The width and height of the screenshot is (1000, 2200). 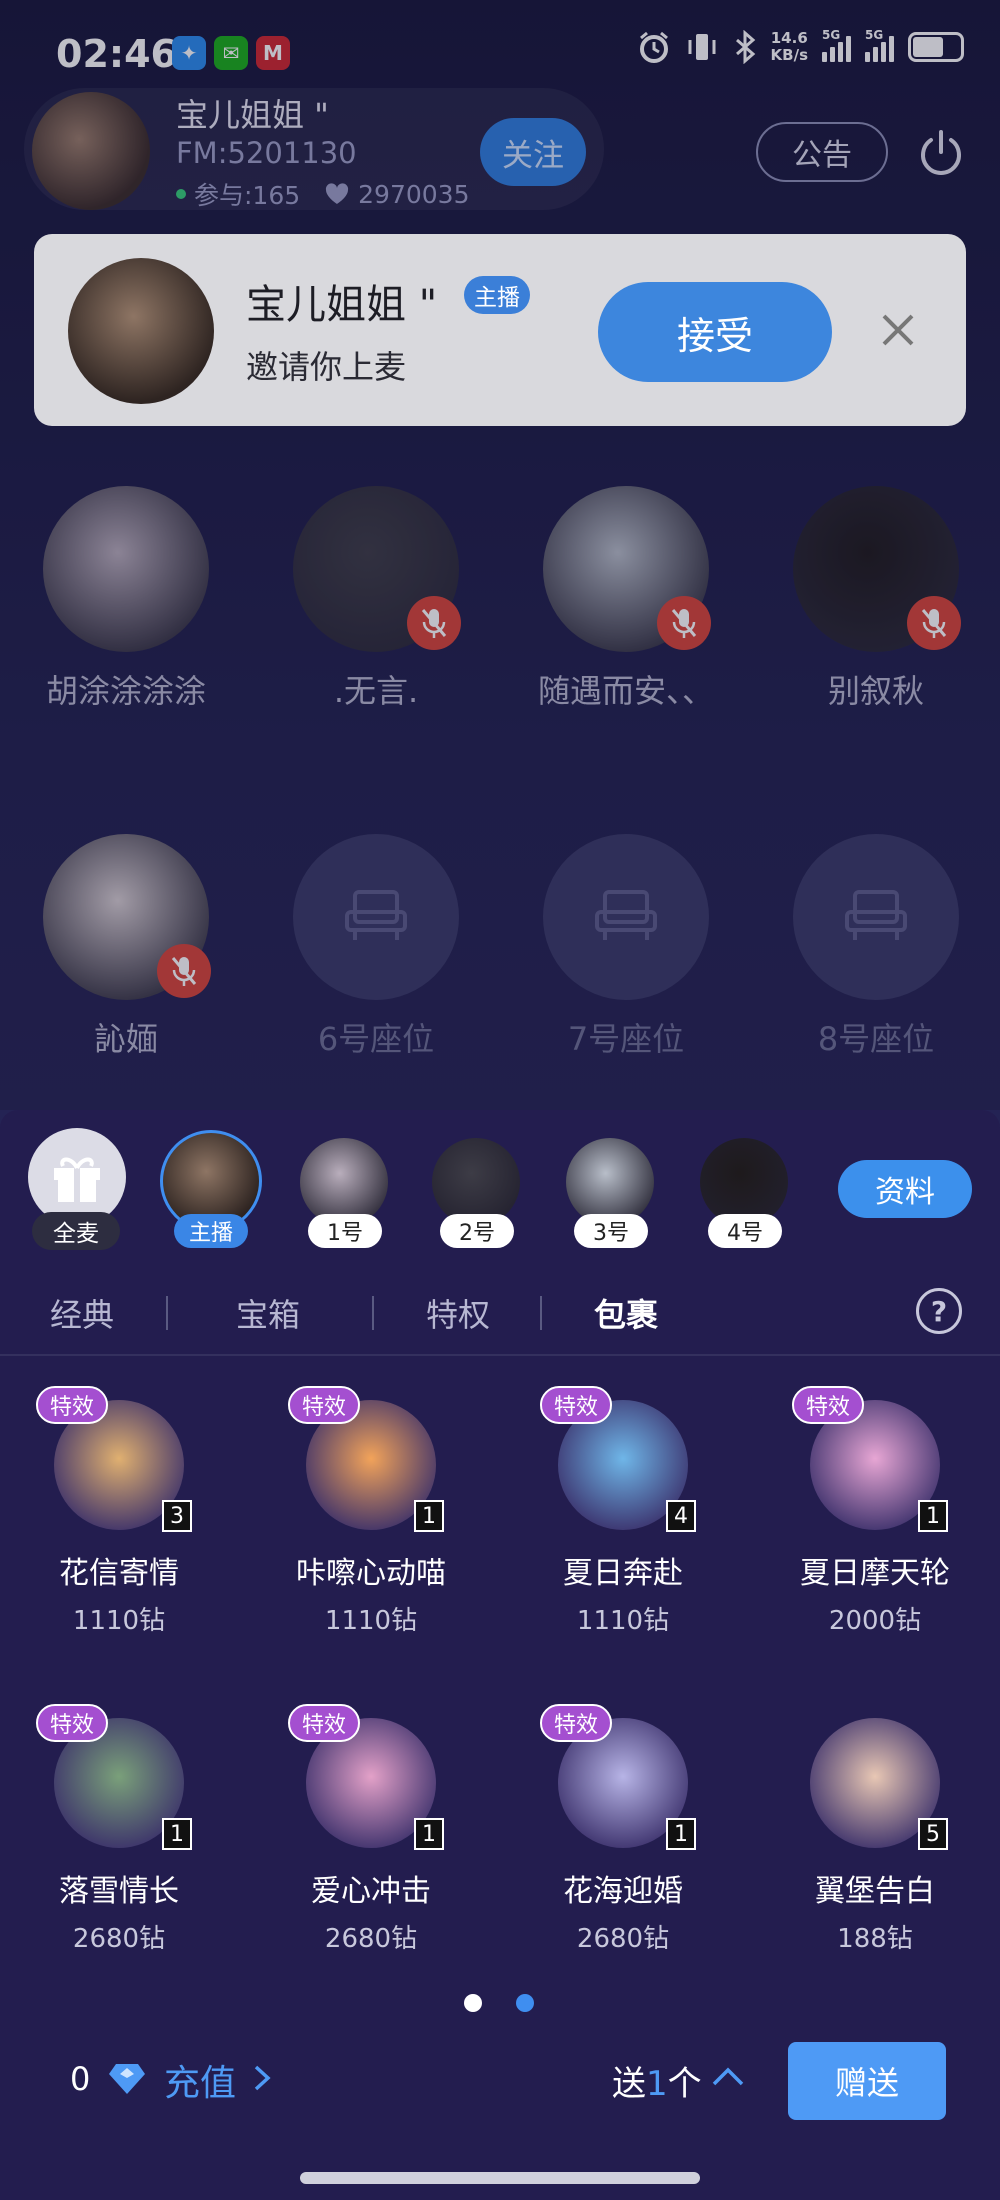 What do you see at coordinates (337, 193) in the screenshot?
I see `heart-icon` at bounding box center [337, 193].